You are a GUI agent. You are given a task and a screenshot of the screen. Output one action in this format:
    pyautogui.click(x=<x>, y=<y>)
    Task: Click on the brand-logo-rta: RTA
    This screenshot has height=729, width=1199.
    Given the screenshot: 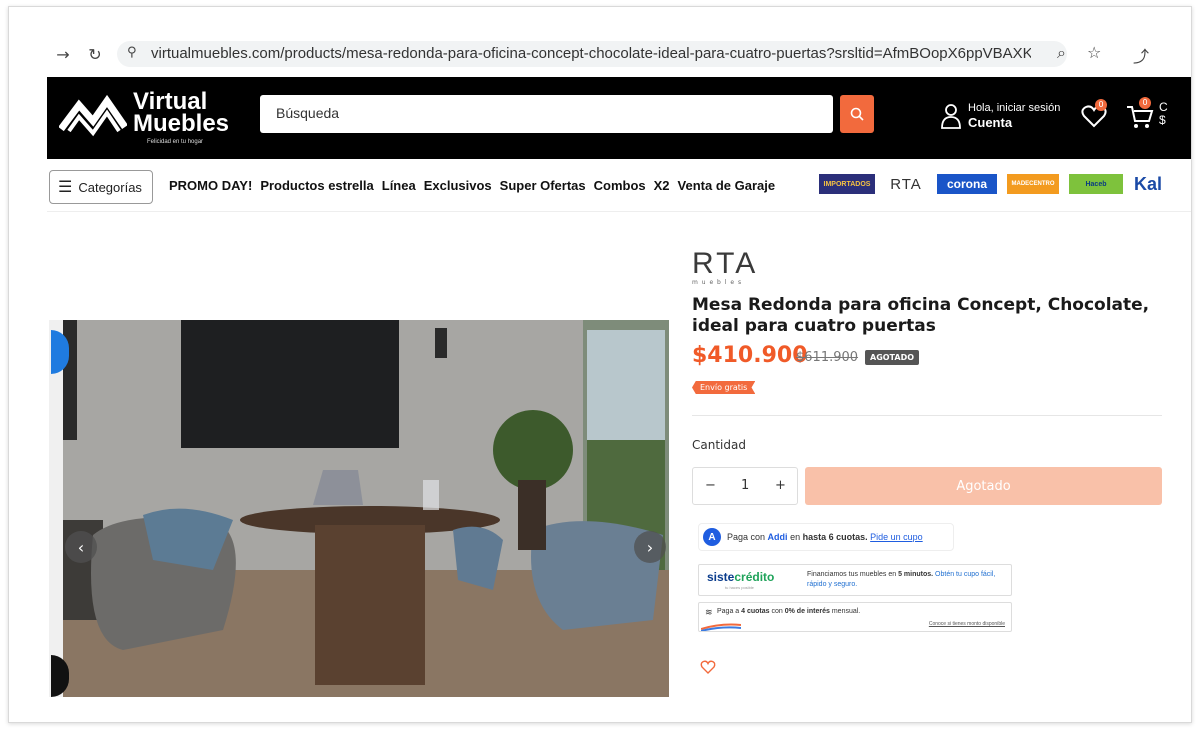 What is the action you would take?
    pyautogui.click(x=906, y=184)
    